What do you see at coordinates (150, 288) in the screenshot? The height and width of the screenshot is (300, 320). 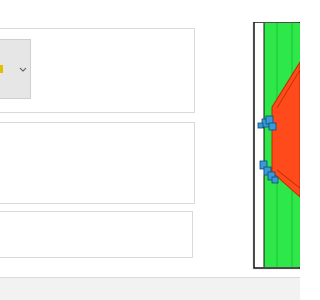 I see `status-bar` at bounding box center [150, 288].